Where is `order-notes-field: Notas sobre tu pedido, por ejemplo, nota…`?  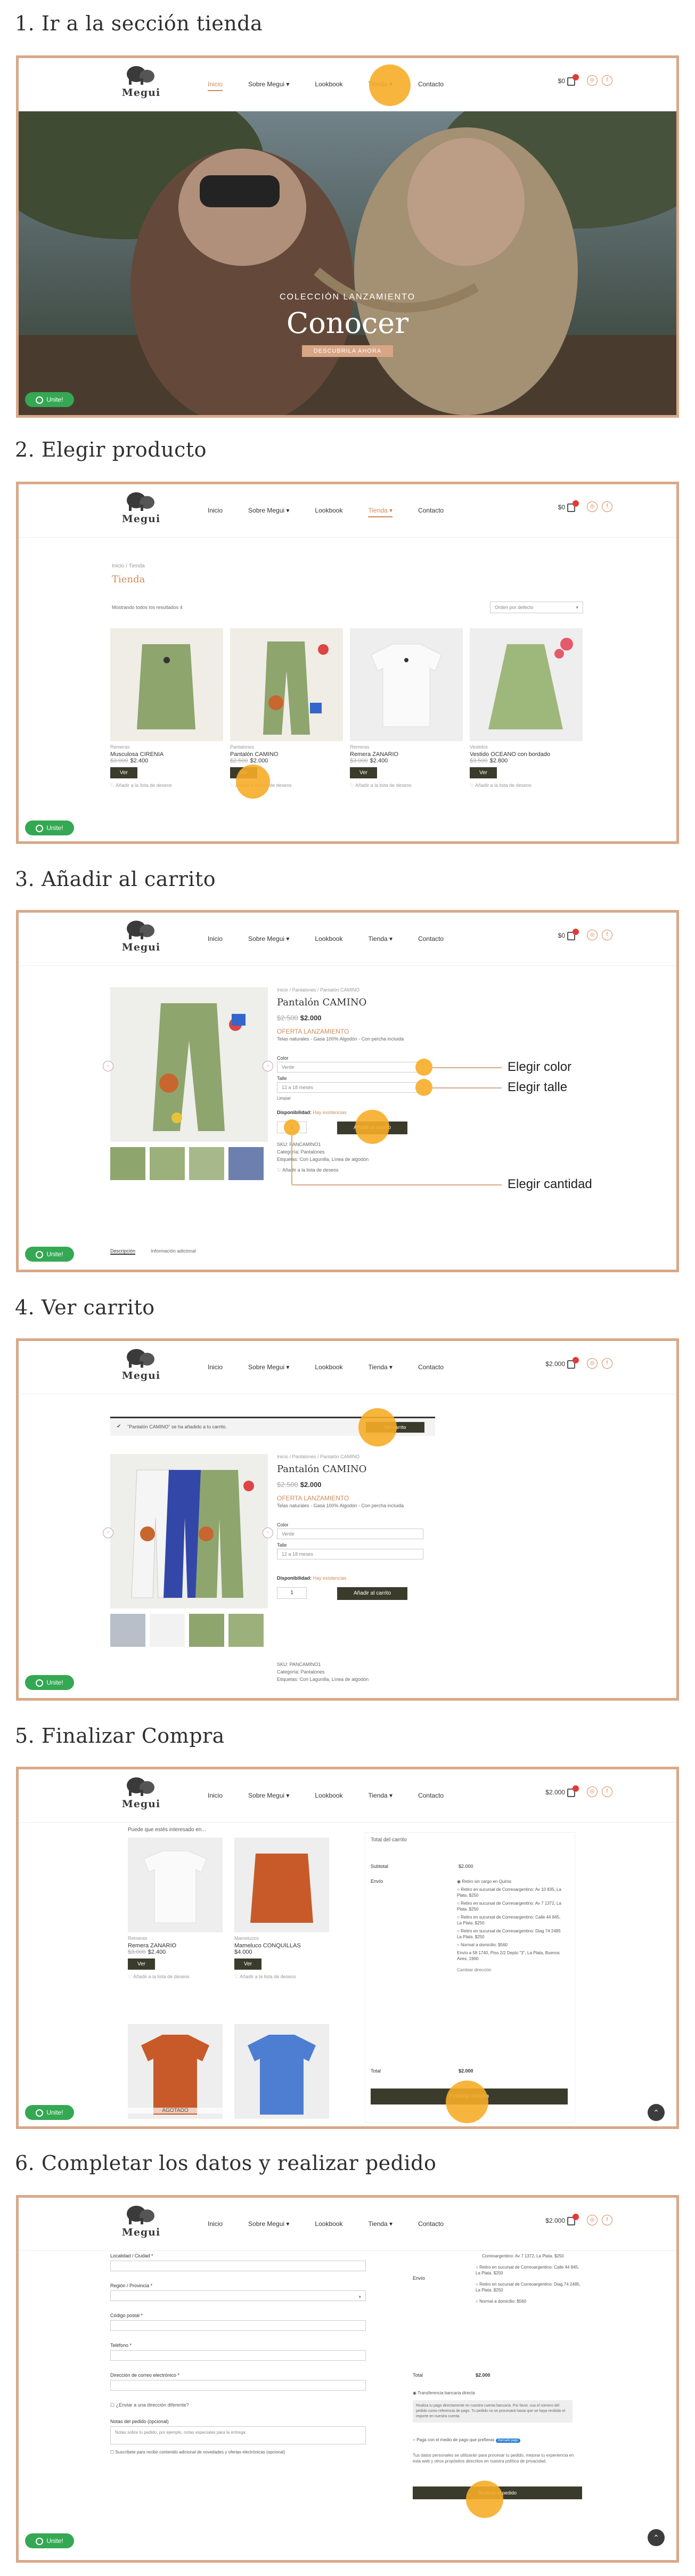
order-notes-field: Notas sobre tu pedido, por ejemplo, nota… is located at coordinates (238, 2435).